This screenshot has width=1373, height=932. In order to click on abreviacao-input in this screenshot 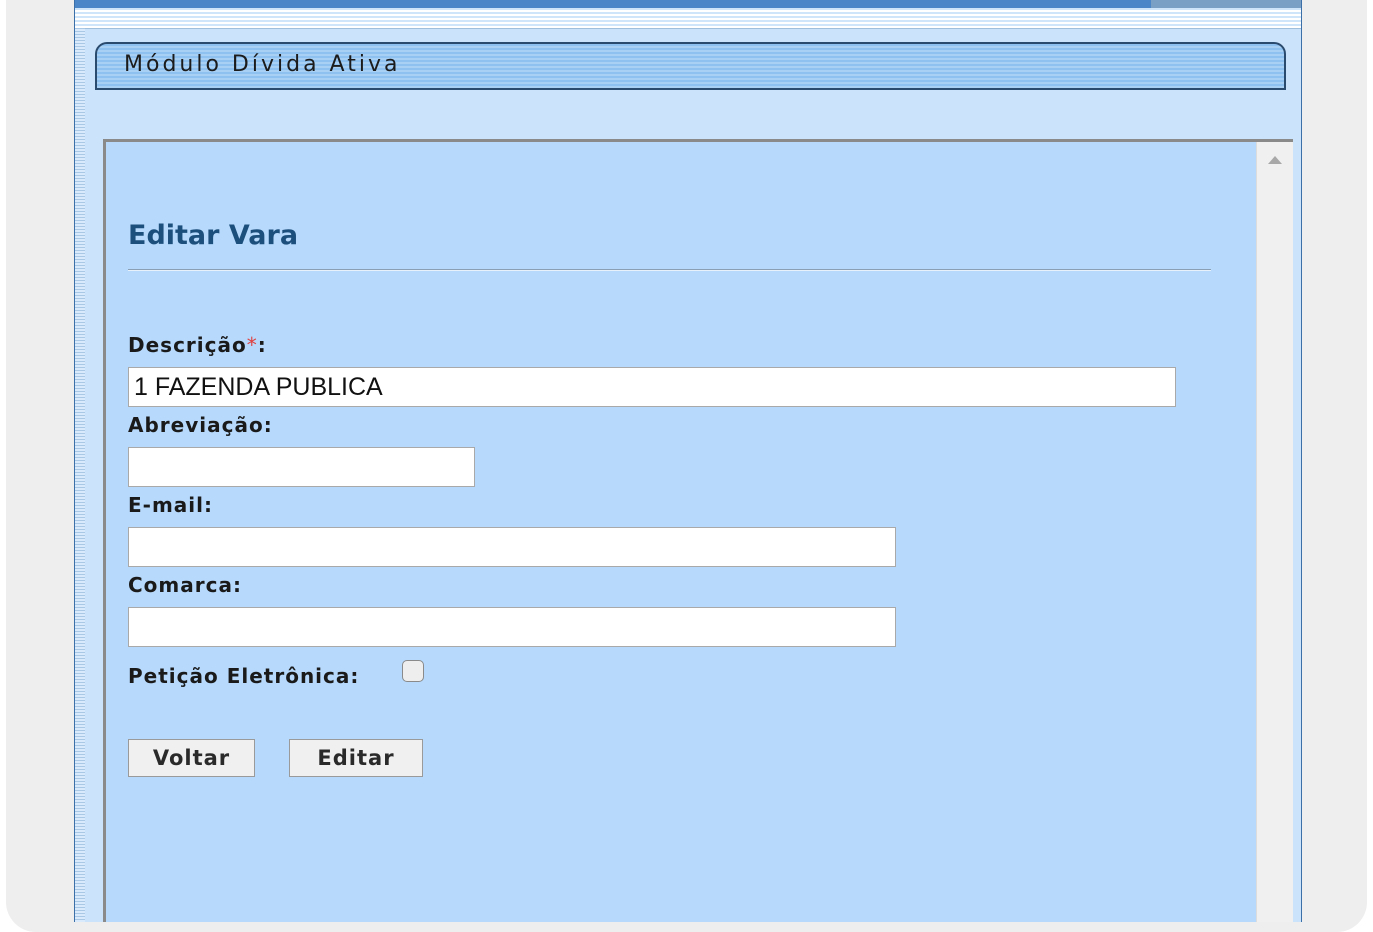, I will do `click(301, 467)`.